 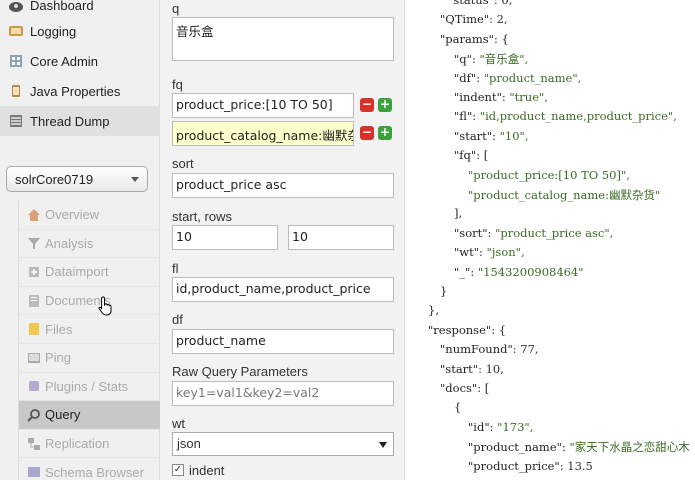 I want to click on dashboard-icon, so click(x=16, y=6).